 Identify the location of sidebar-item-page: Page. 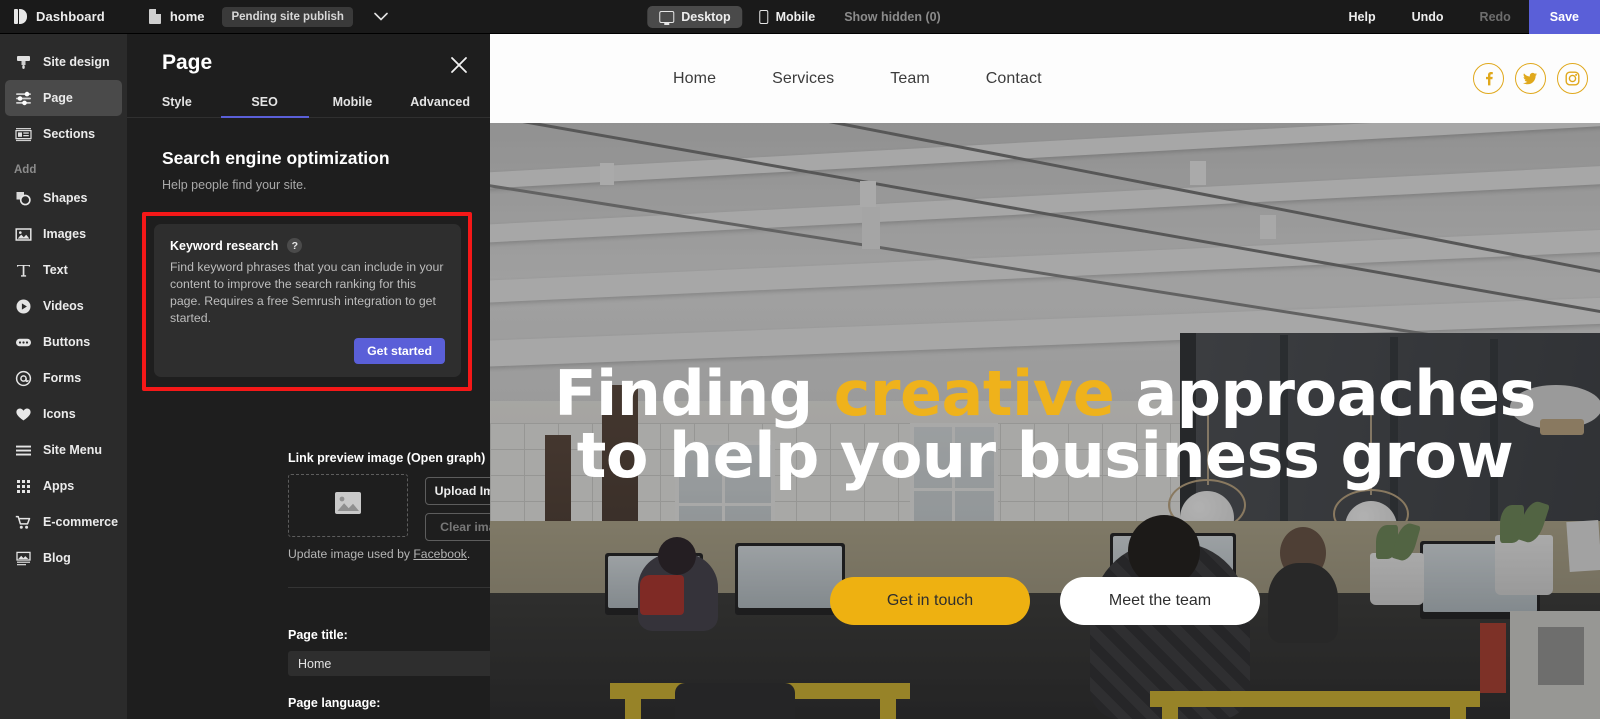
(63, 98).